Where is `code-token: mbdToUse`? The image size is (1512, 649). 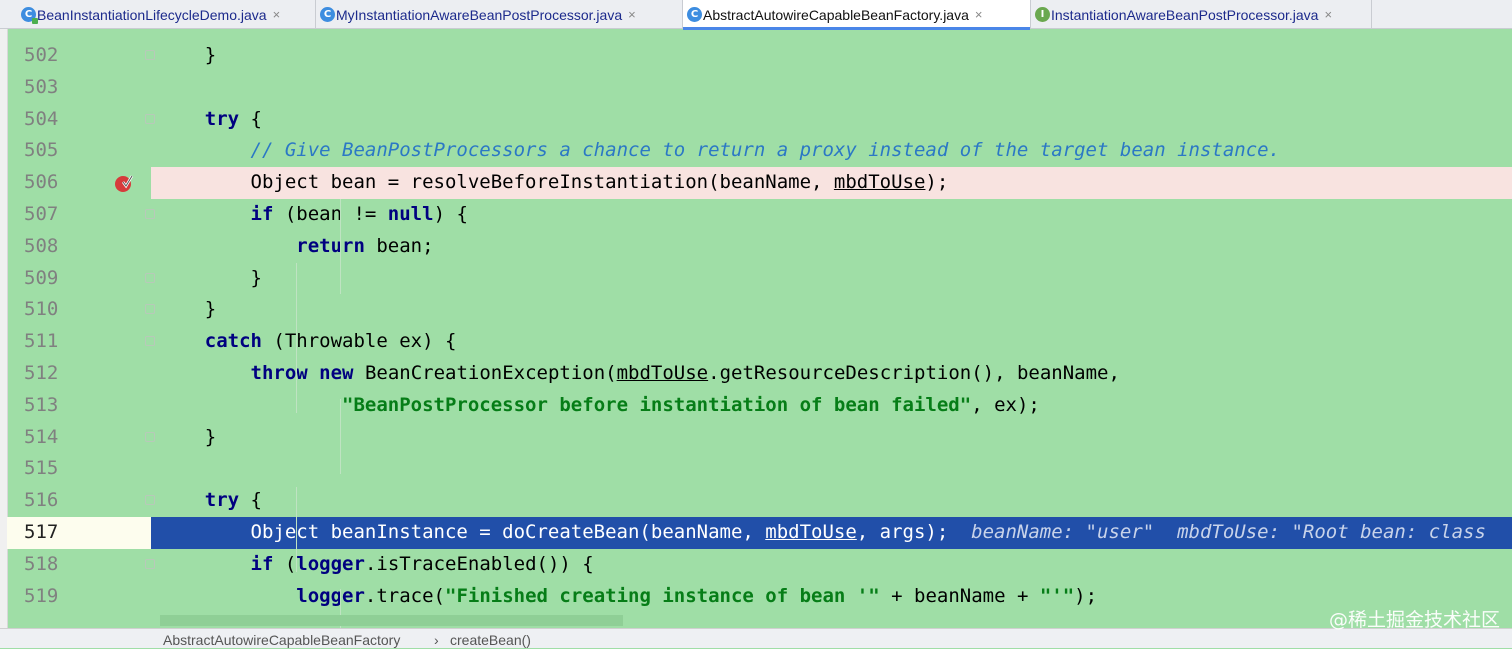
code-token: mbdToUse is located at coordinates (879, 182).